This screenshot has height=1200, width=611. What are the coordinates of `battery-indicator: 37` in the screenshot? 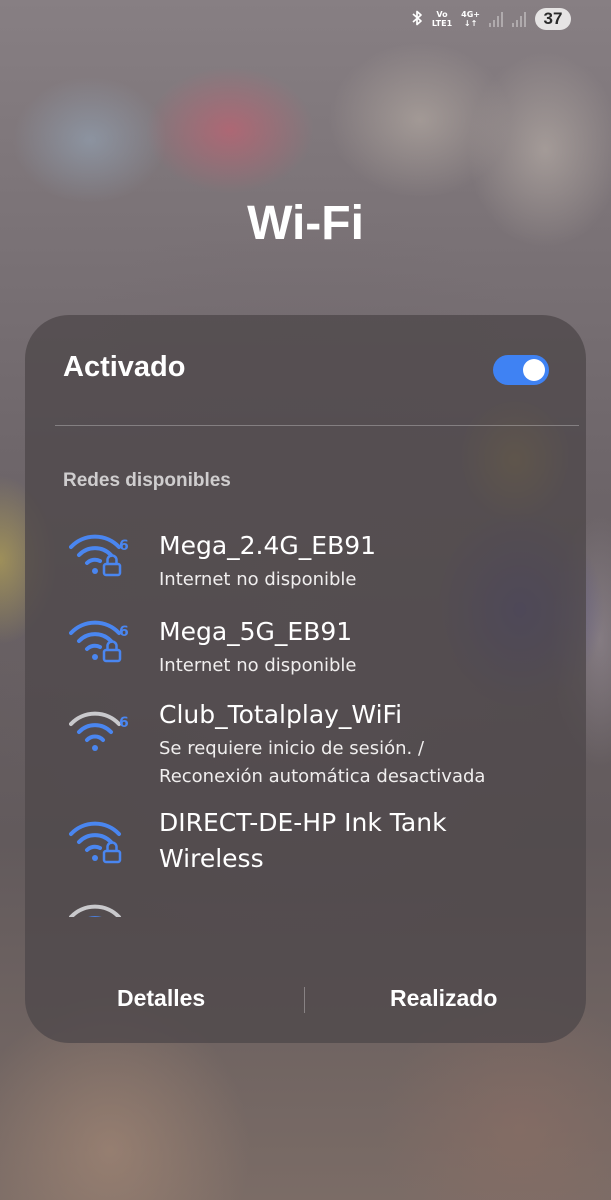 It's located at (553, 19).